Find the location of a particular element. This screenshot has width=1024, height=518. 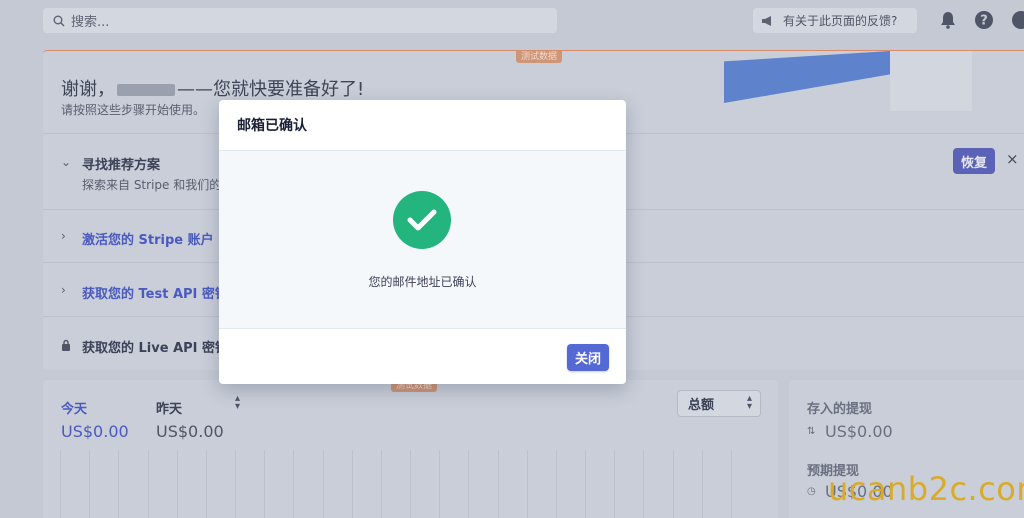

transfer-icon: ⇅ is located at coordinates (811, 431).